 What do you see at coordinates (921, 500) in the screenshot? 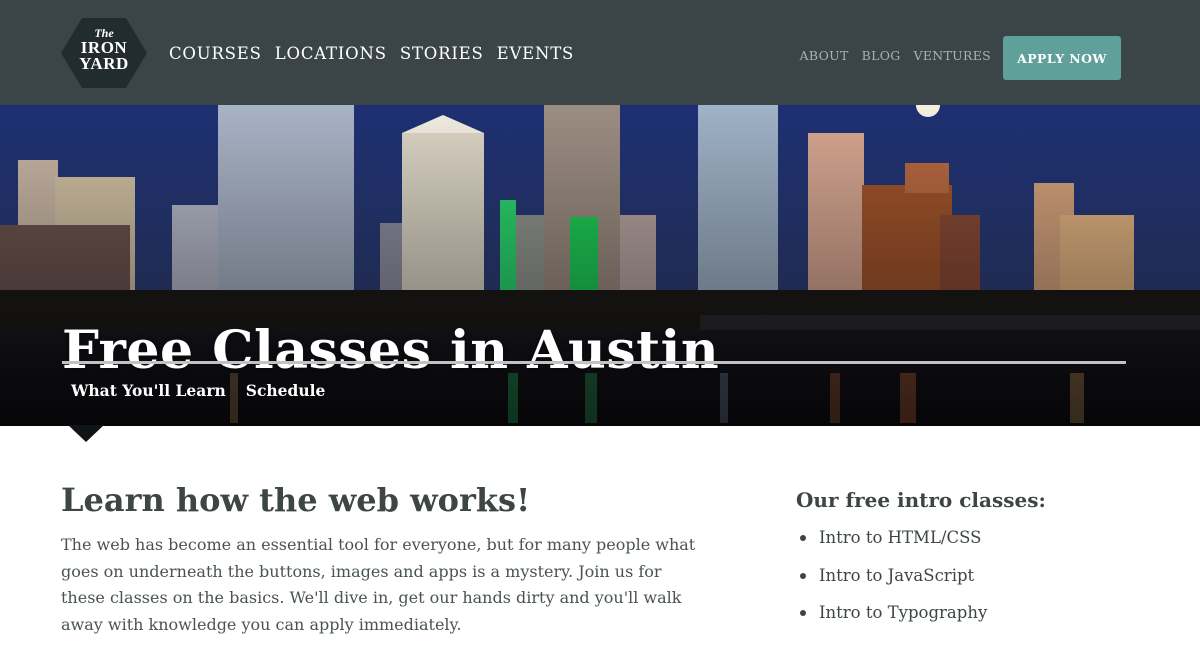
I see `sidebar-title: Our free intro classes:` at bounding box center [921, 500].